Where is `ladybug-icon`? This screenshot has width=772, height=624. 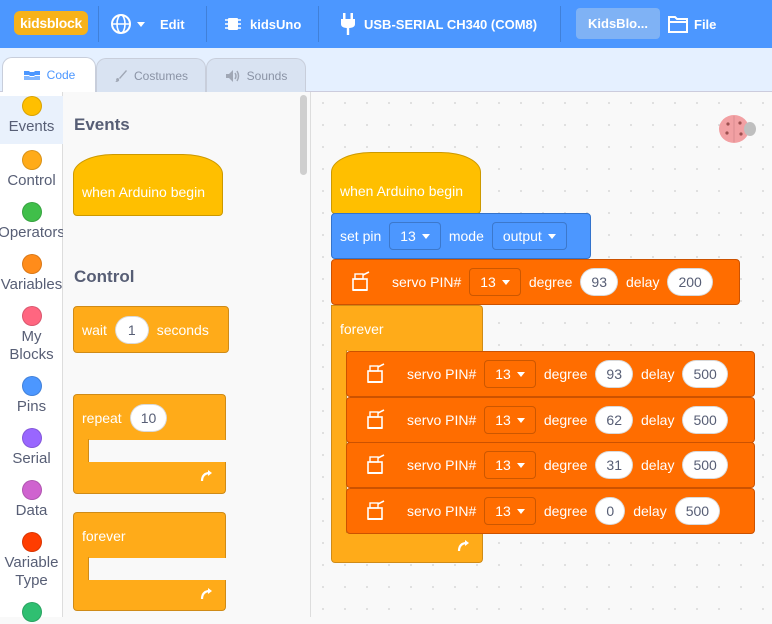 ladybug-icon is located at coordinates (736, 129).